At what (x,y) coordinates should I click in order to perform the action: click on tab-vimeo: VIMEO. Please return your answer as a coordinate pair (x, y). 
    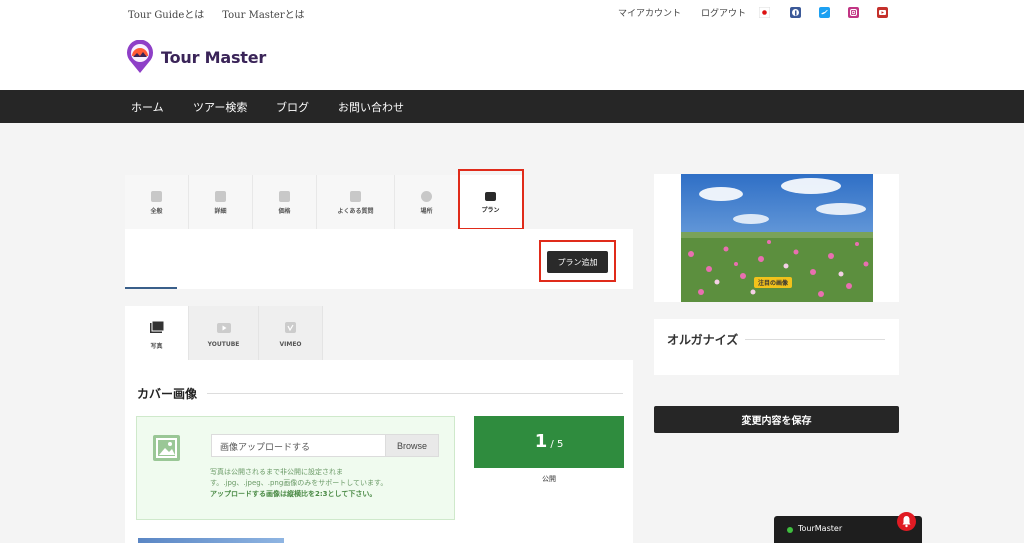
    Looking at the image, I should click on (291, 333).